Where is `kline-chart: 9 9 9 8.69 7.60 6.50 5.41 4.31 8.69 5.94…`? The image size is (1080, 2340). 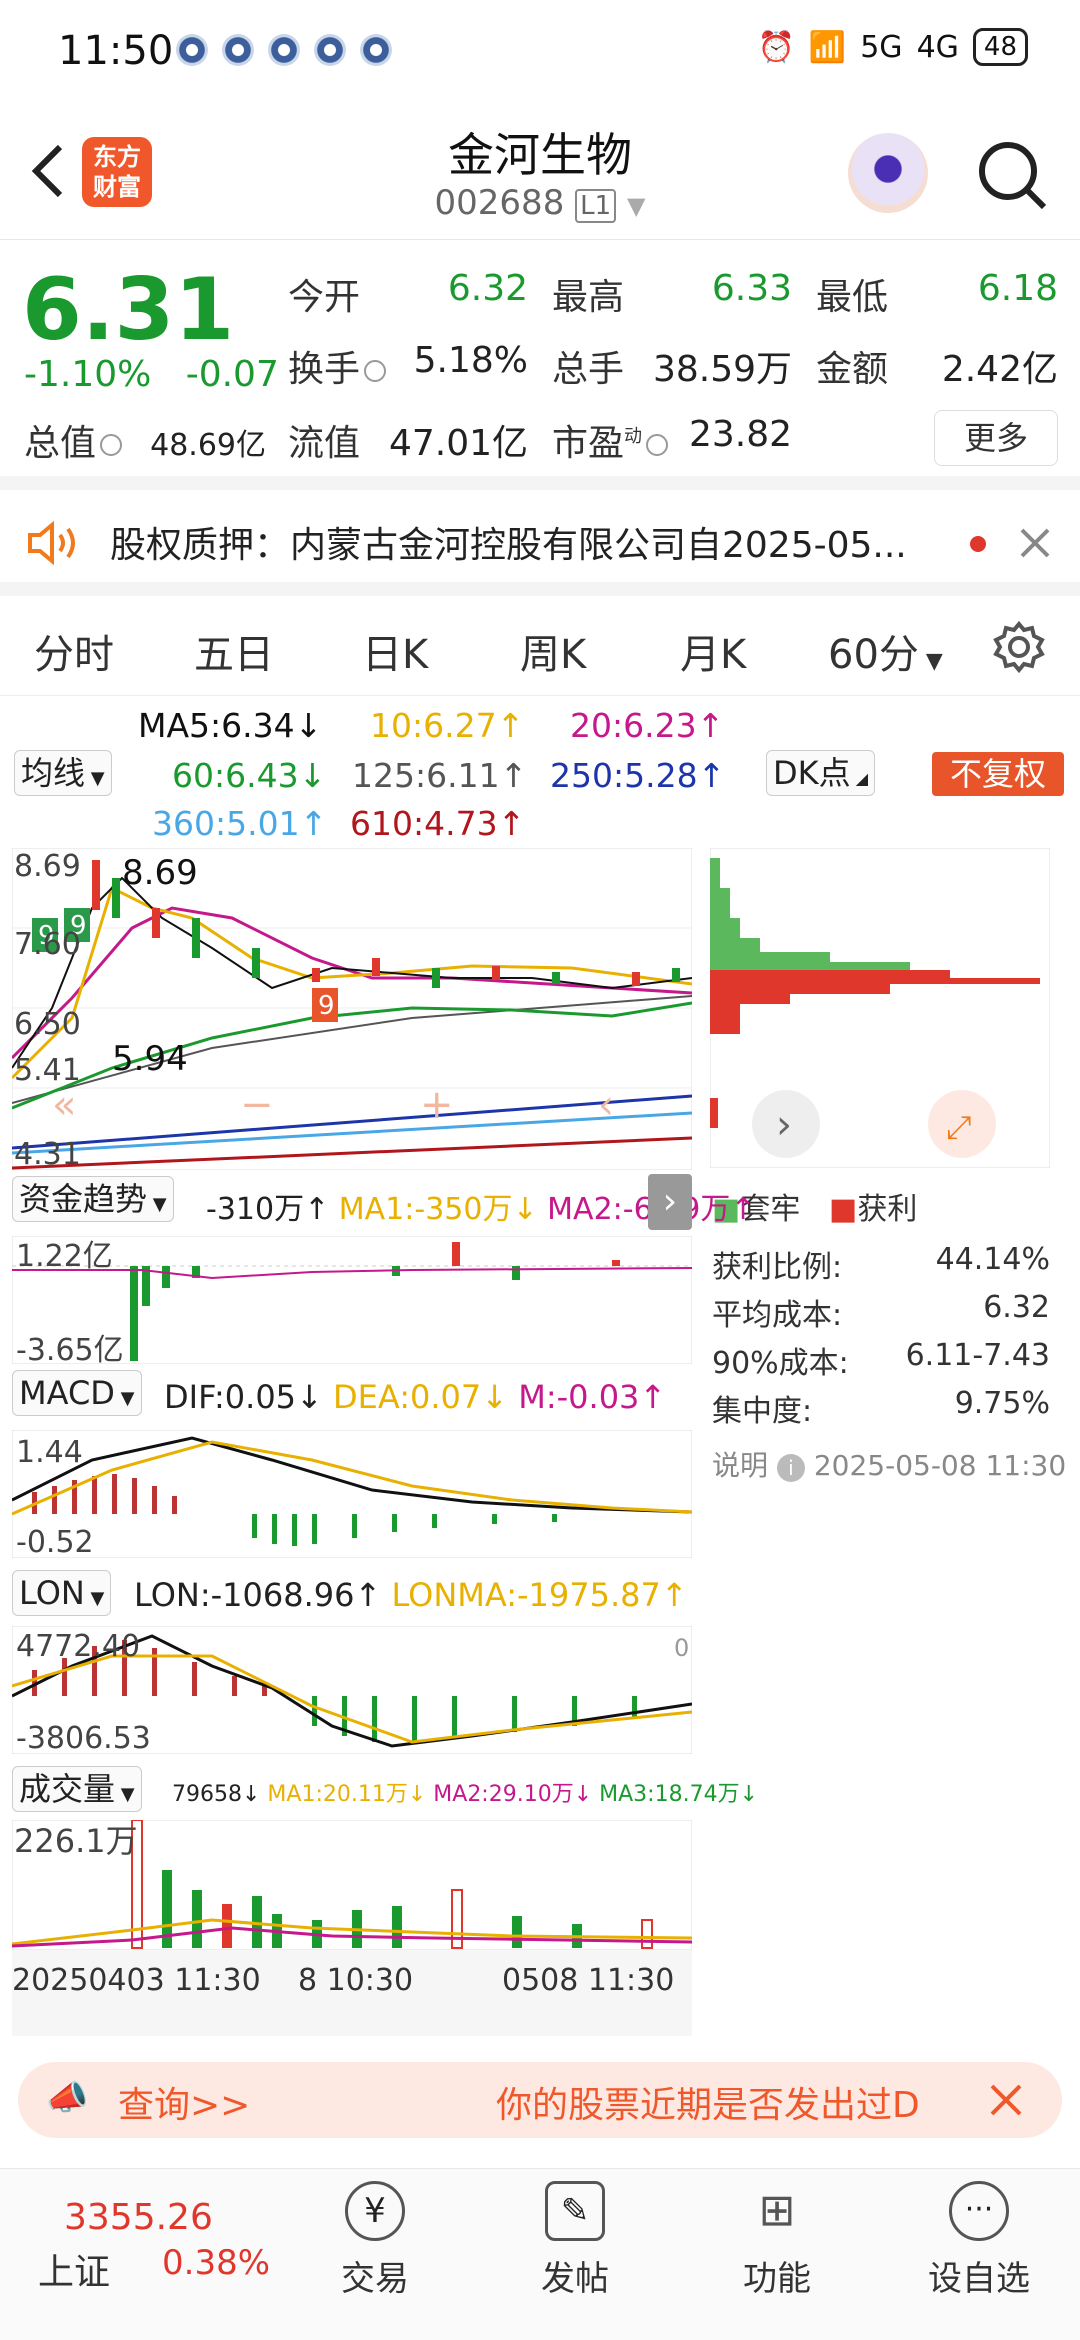
kline-chart: 9 9 9 8.69 7.60 6.50 5.41 4.31 8.69 5.94… is located at coordinates (352, 1009).